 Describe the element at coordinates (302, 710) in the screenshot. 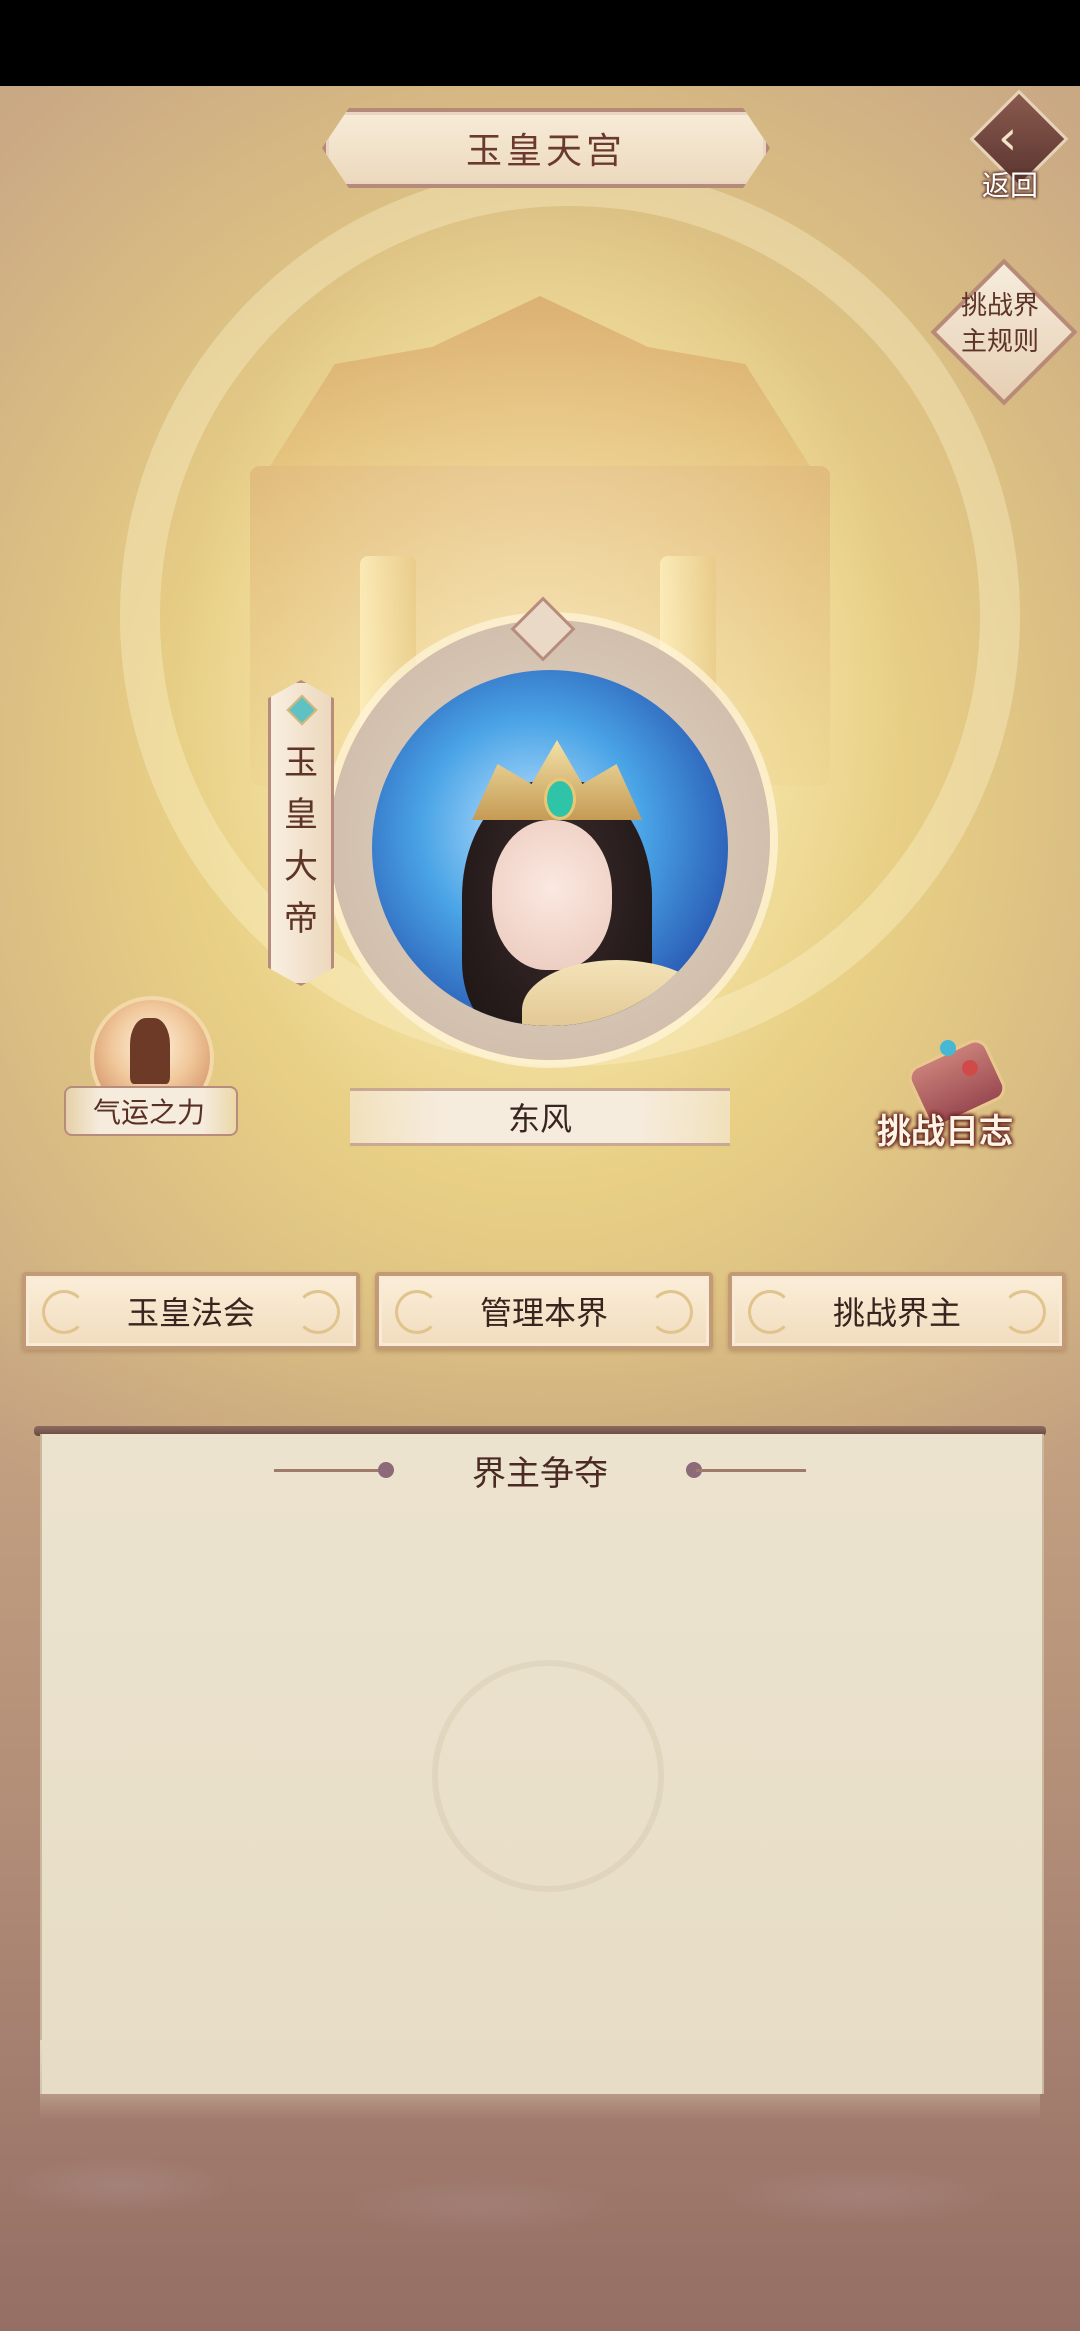

I see `gem-icon` at that location.